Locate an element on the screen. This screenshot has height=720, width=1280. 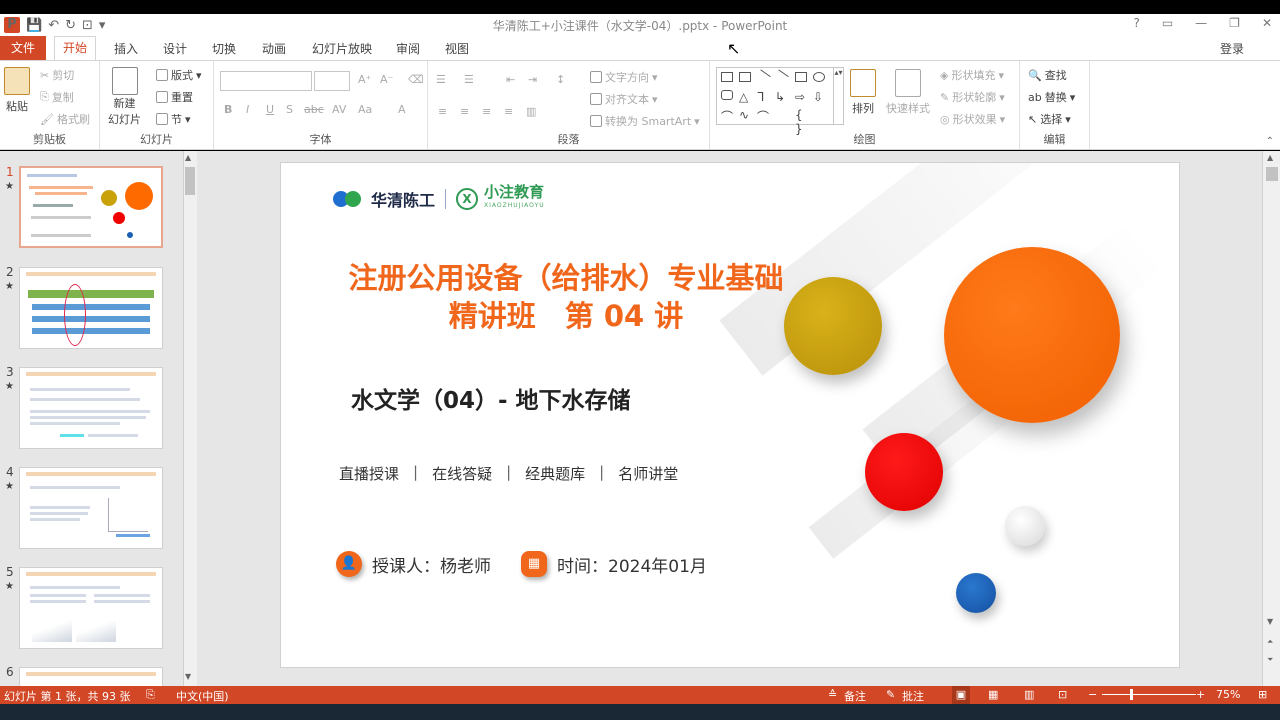
justify-icon: ≡ is located at coordinates (508, 111).